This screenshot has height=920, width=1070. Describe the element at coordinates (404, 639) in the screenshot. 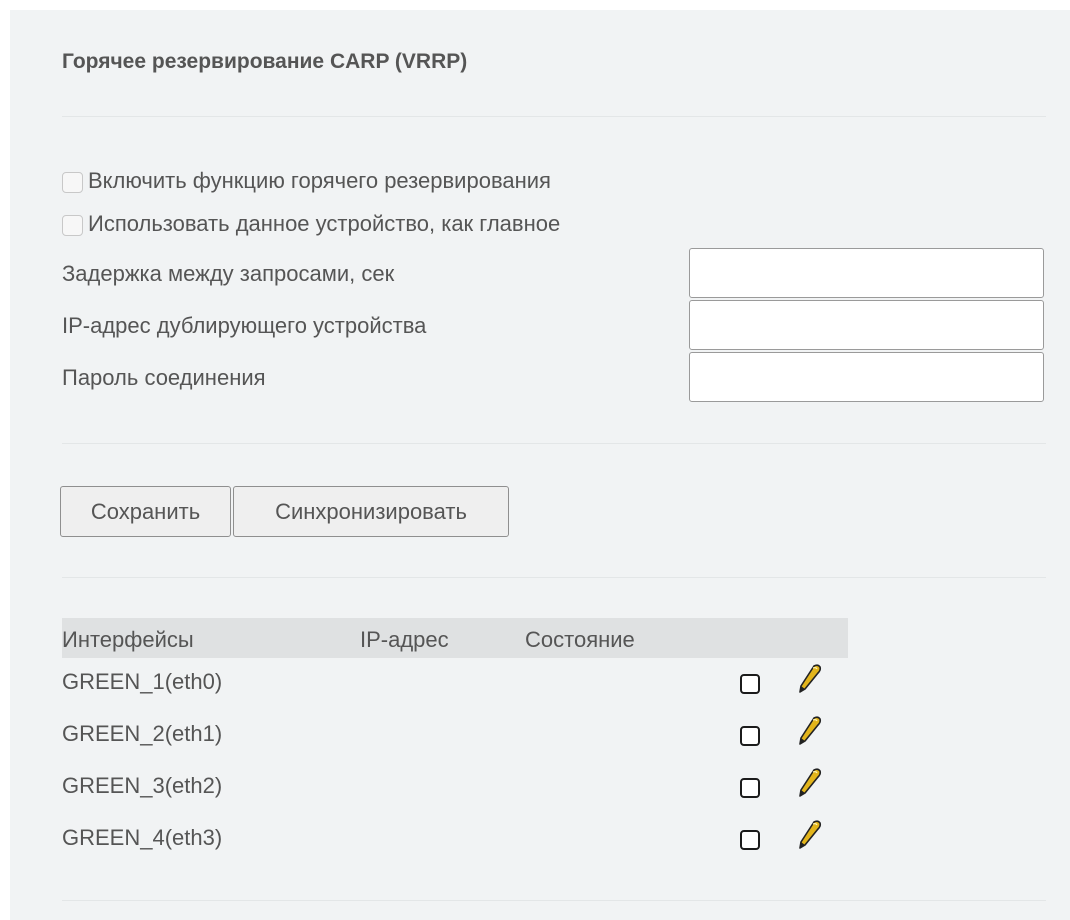

I see `column-header-ip: IP-адрес` at that location.